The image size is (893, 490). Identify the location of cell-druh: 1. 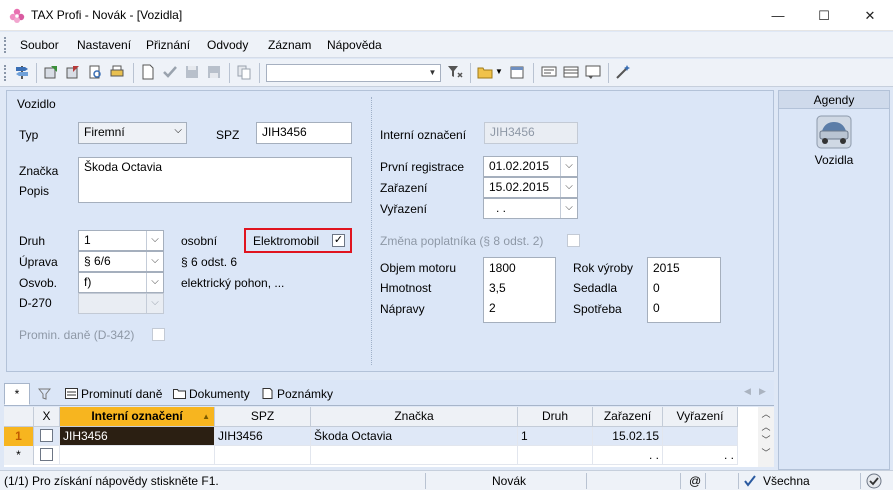
(555, 436).